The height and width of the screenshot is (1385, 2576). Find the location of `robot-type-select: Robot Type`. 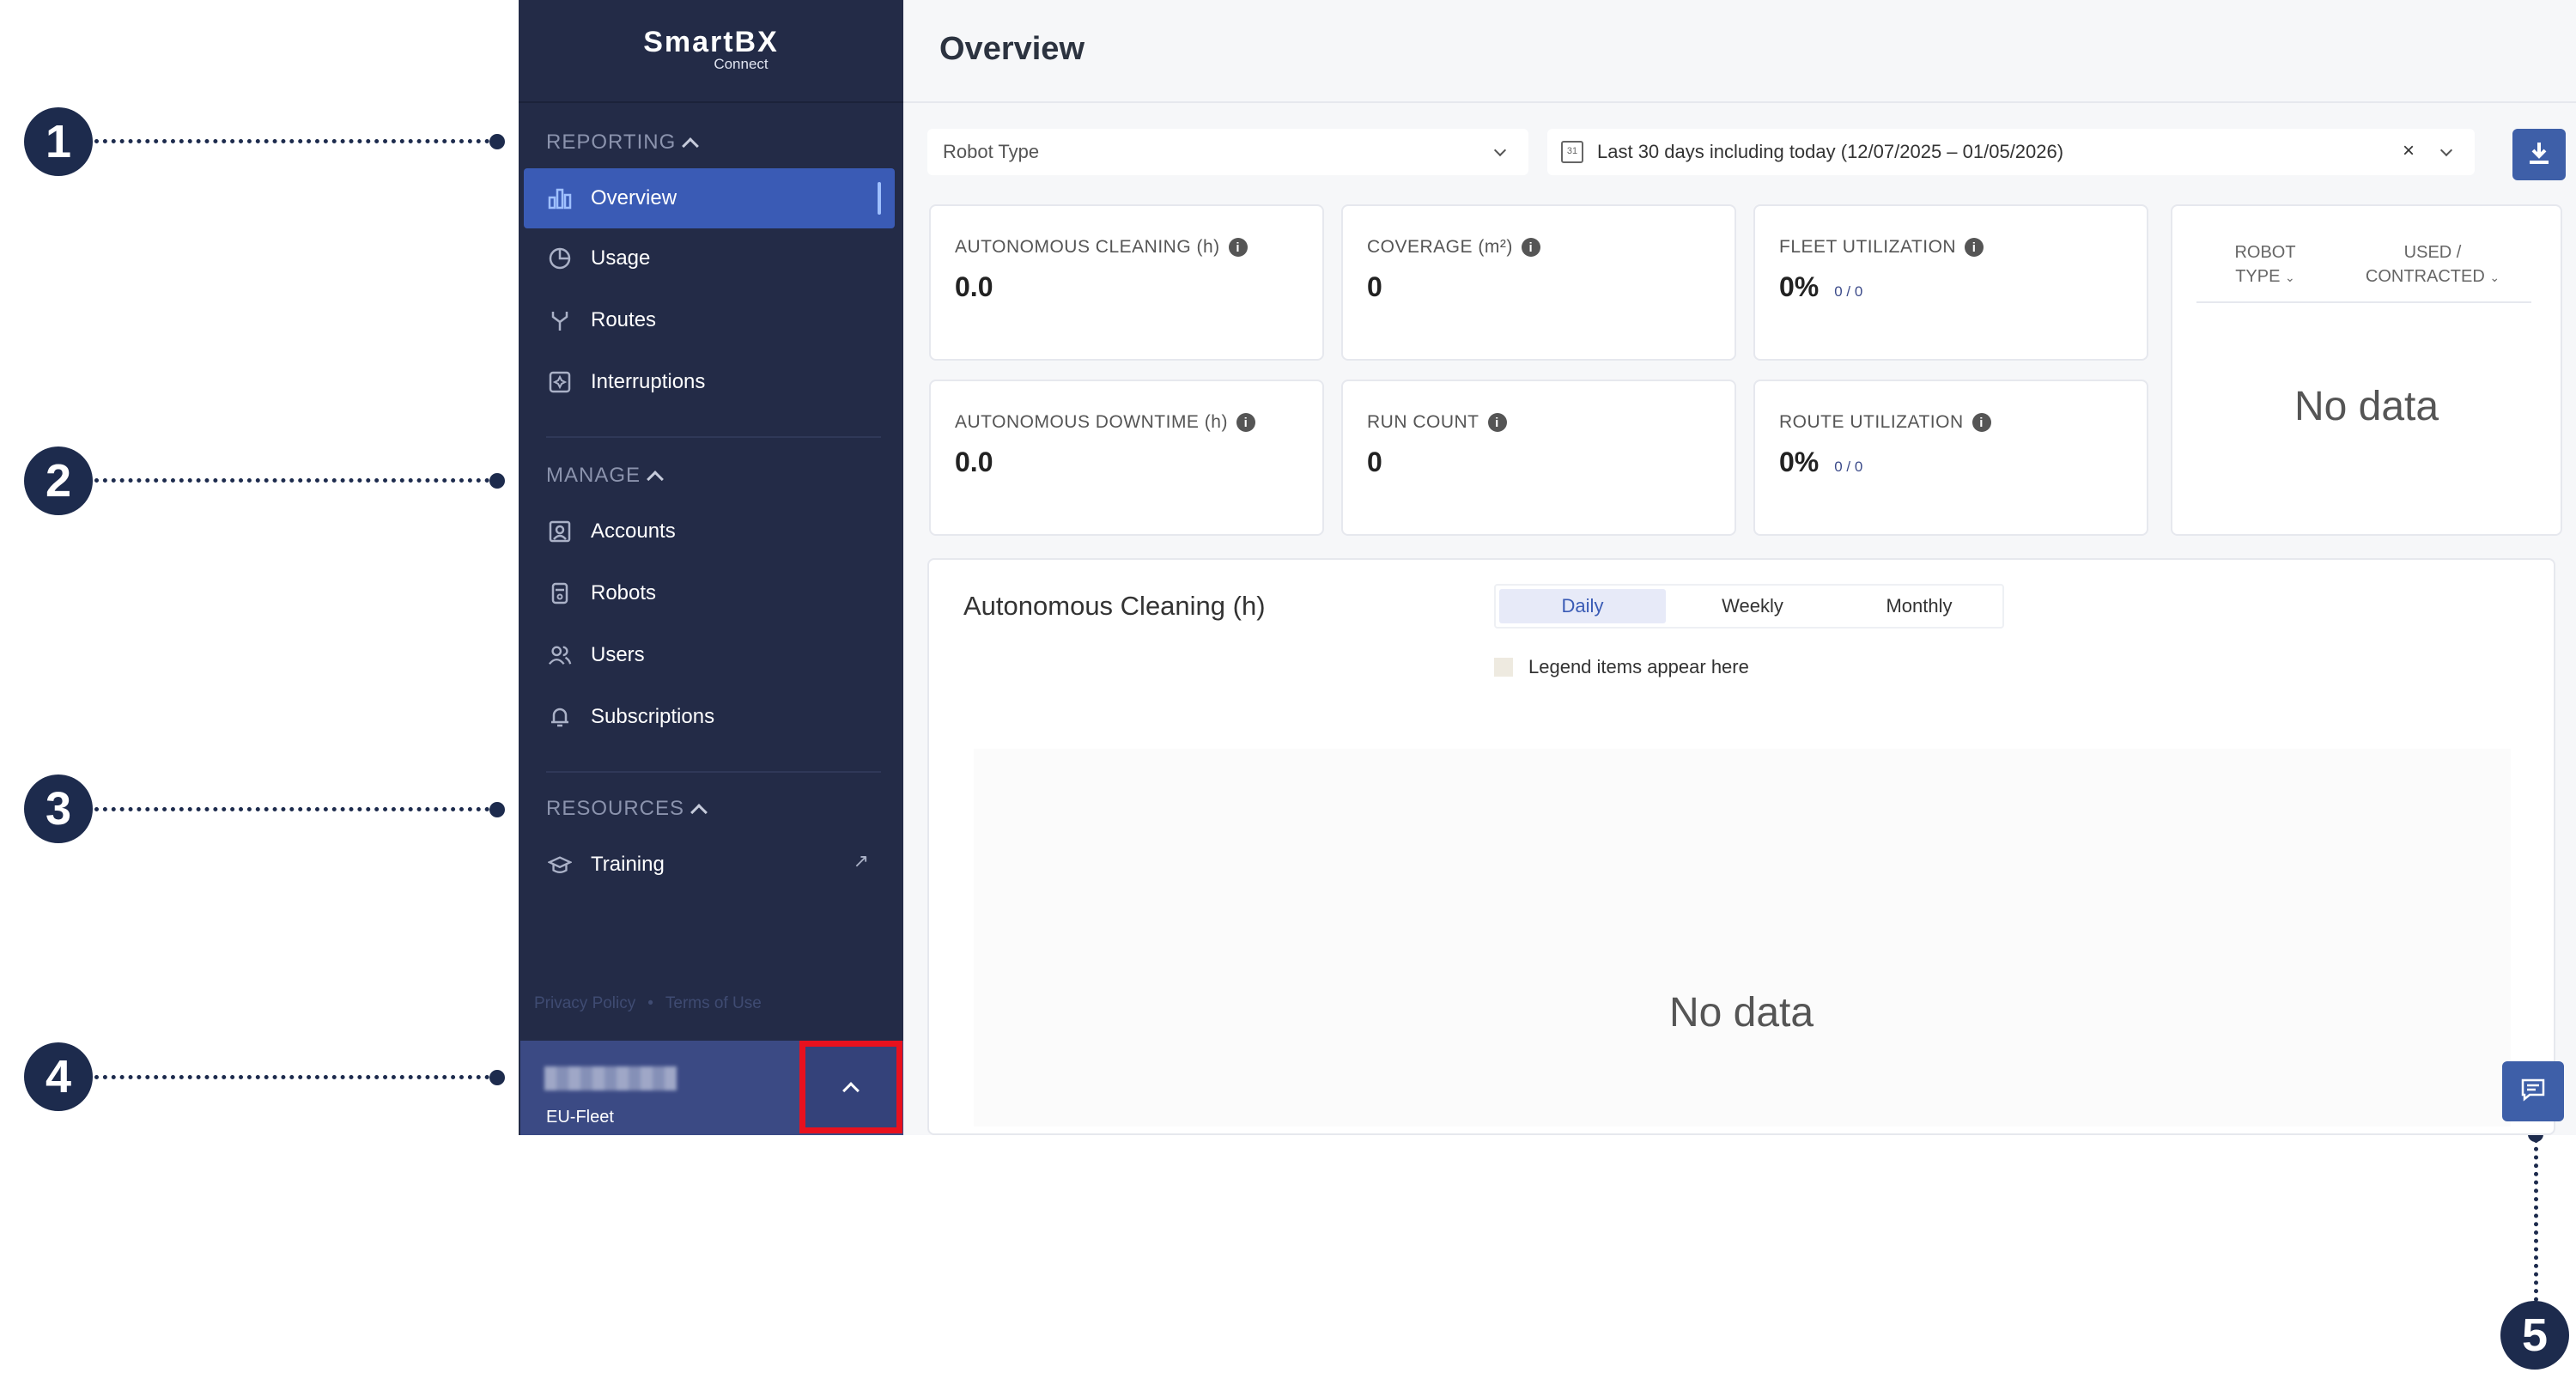

robot-type-select: Robot Type is located at coordinates (1228, 152).